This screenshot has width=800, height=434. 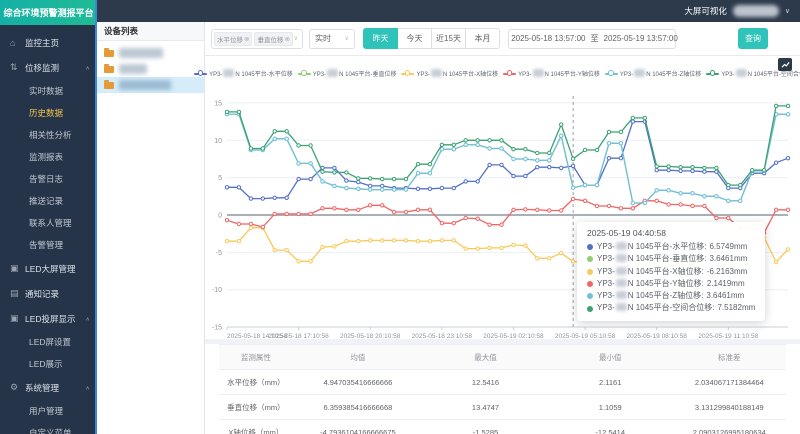 What do you see at coordinates (705, 11) in the screenshot?
I see `visualization-link: 大屏可视化` at bounding box center [705, 11].